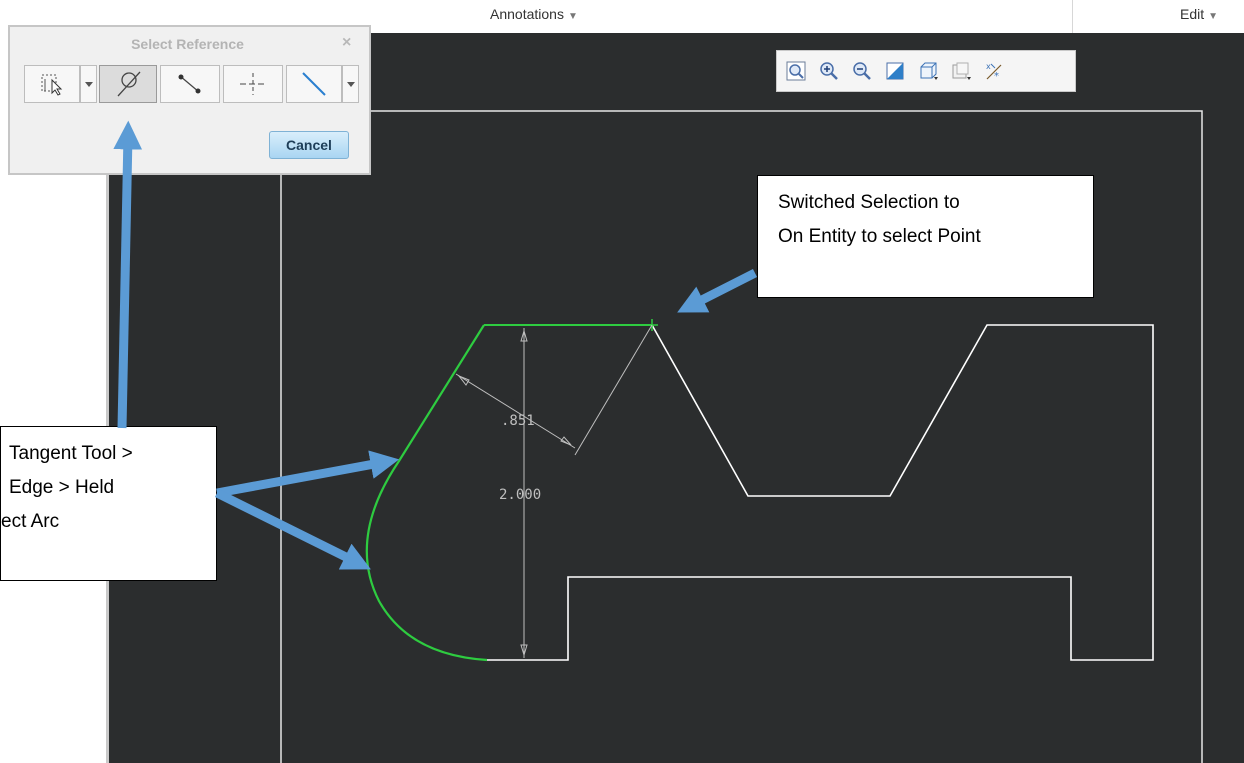 The width and height of the screenshot is (1244, 763). I want to click on annotations-menu: Annotations ▼, so click(534, 14).